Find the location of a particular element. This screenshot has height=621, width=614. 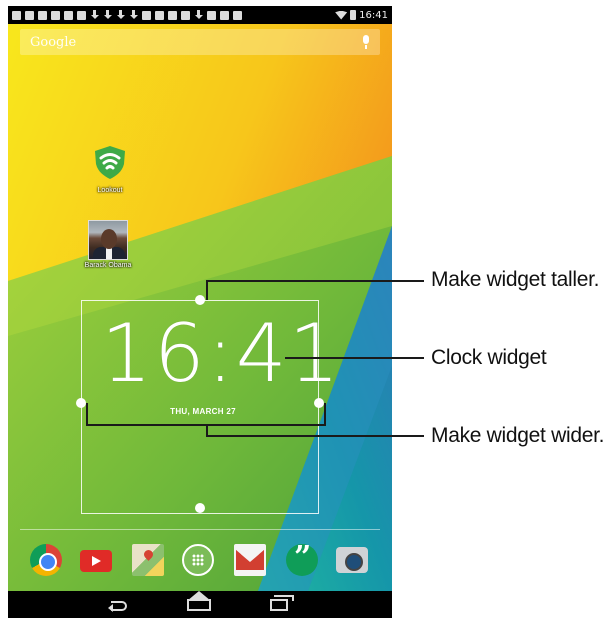

facebook-icon is located at coordinates (146, 15).